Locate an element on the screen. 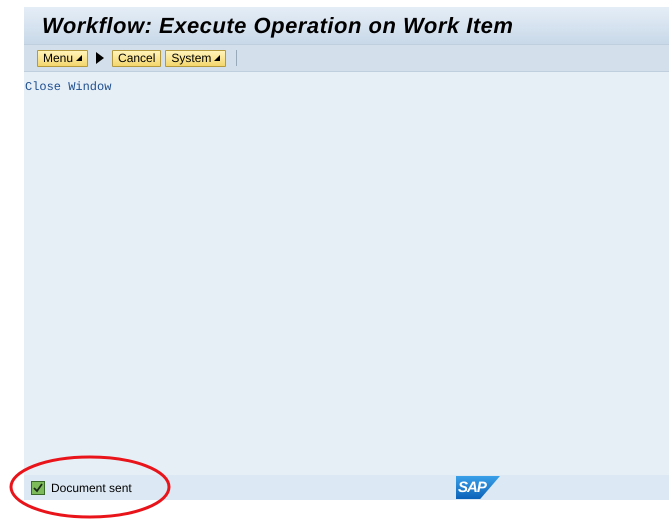  status-message: Document sent is located at coordinates (91, 488).